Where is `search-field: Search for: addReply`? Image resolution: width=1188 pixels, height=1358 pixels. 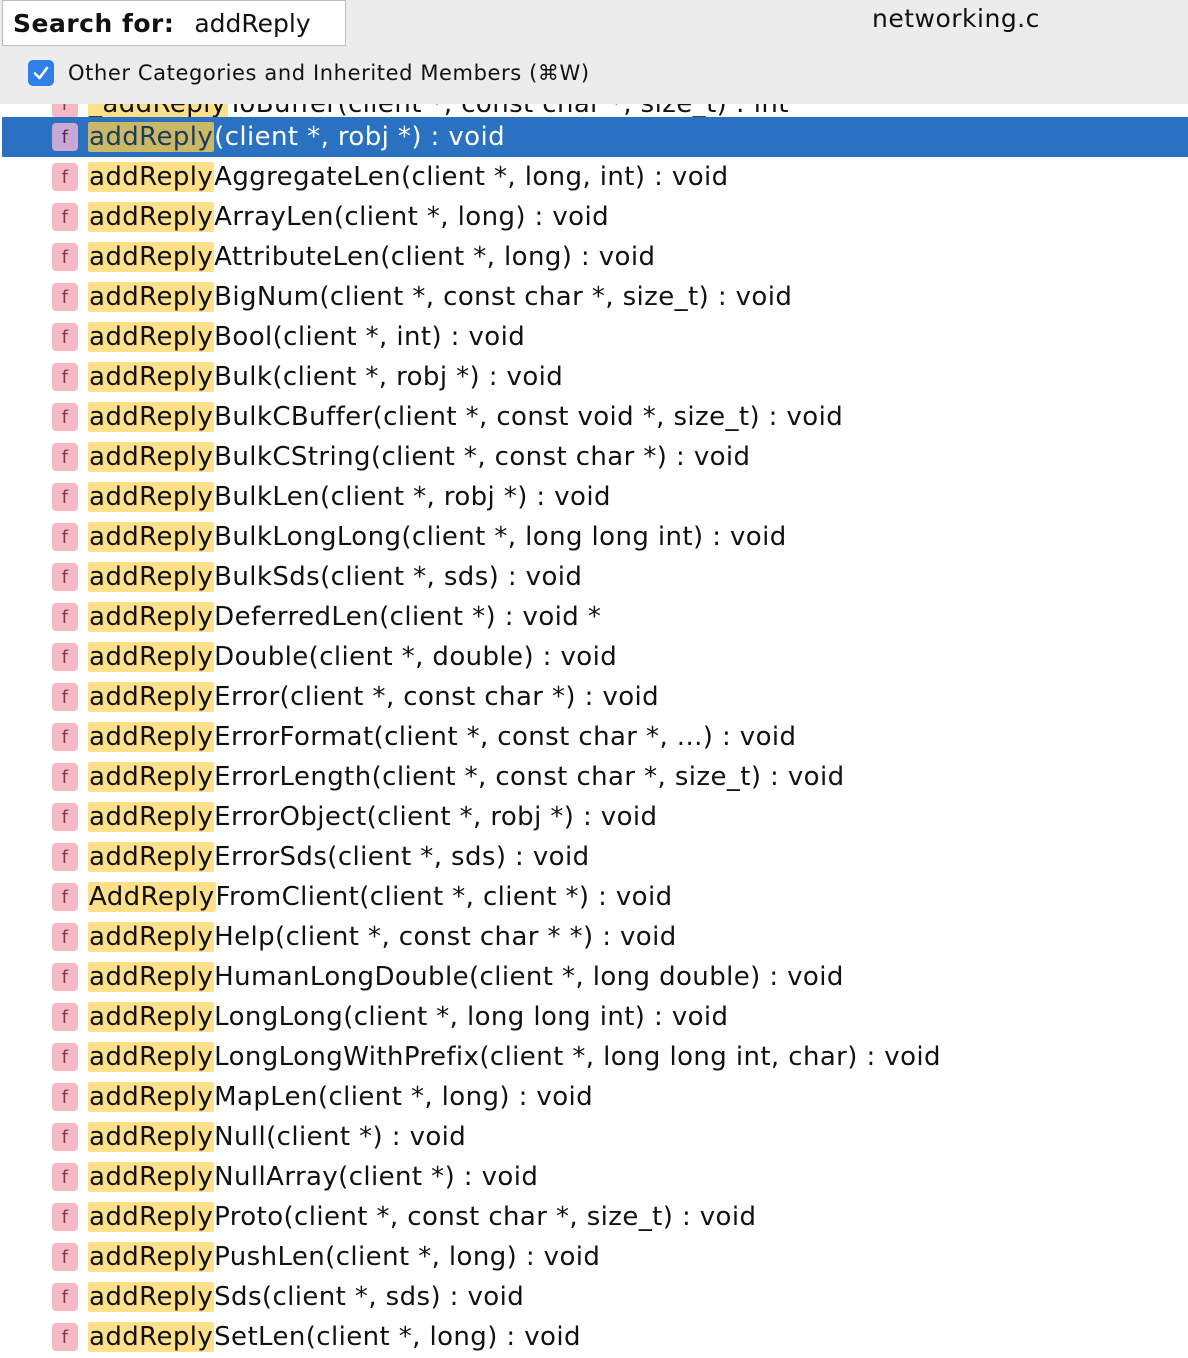
search-field: Search for: addReply is located at coordinates (174, 23).